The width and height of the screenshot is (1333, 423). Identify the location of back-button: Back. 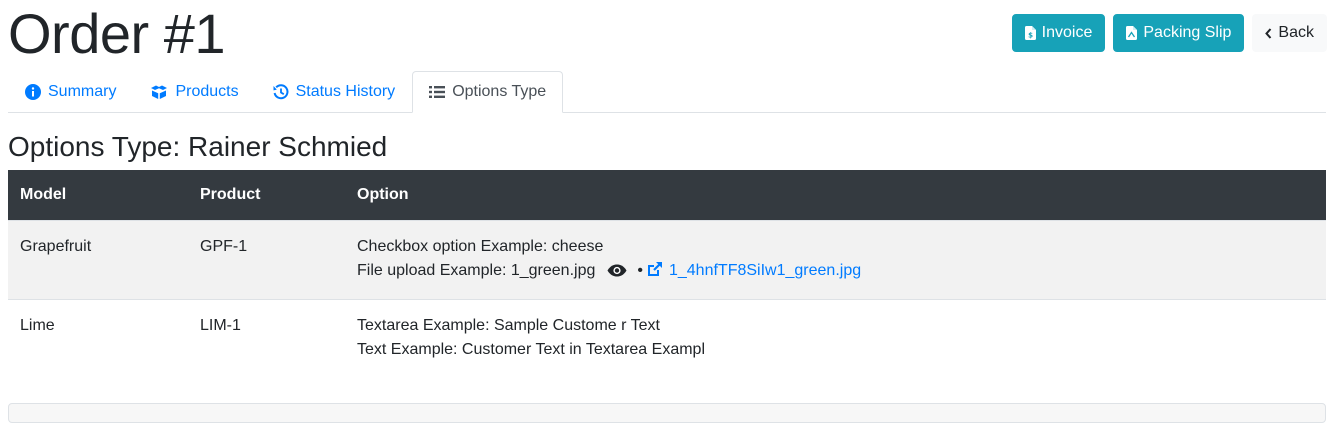
(1289, 33).